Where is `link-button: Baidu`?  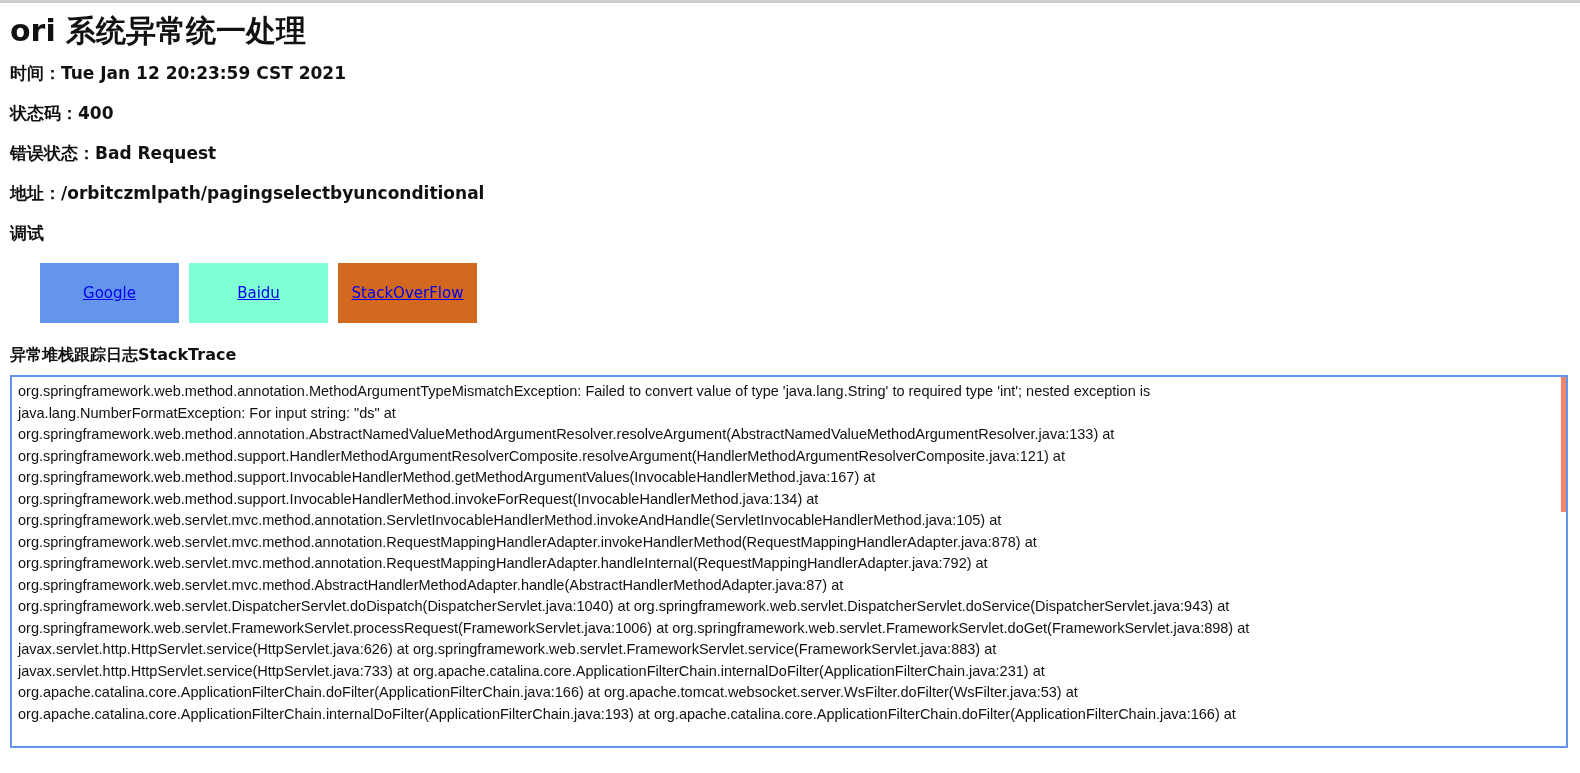 link-button: Baidu is located at coordinates (258, 293).